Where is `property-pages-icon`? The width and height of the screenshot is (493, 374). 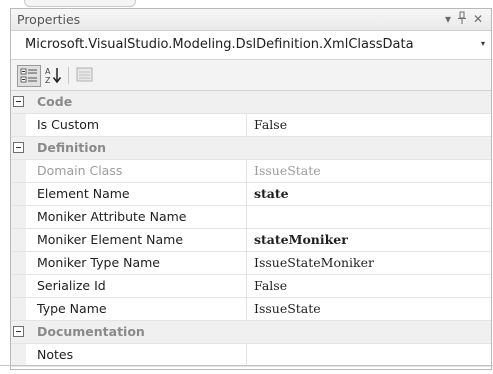
property-pages-icon is located at coordinates (84, 74).